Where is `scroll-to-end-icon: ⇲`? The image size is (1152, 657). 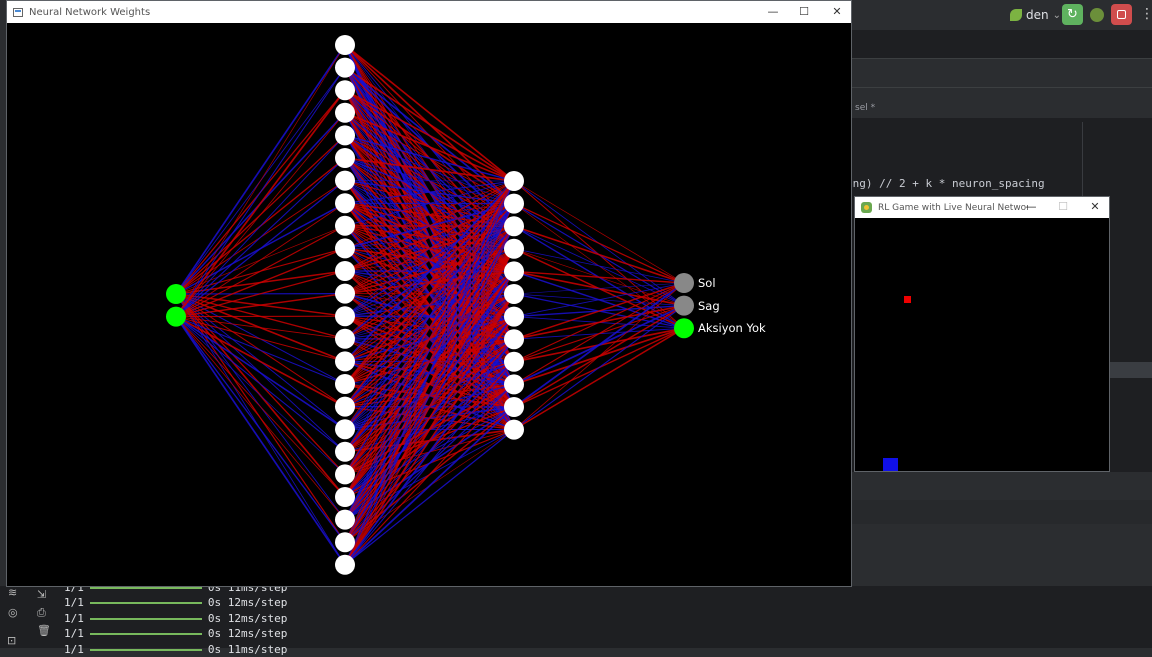
scroll-to-end-icon: ⇲ is located at coordinates (41, 594).